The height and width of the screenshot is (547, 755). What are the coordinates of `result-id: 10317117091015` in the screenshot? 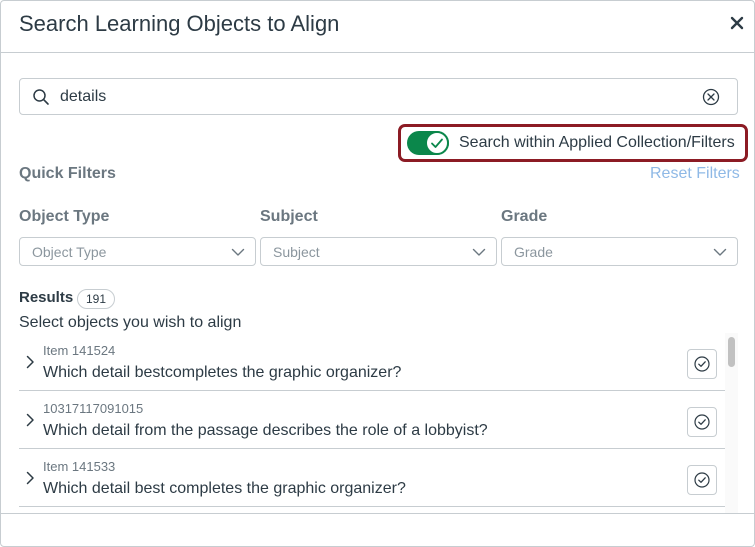 It's located at (93, 408).